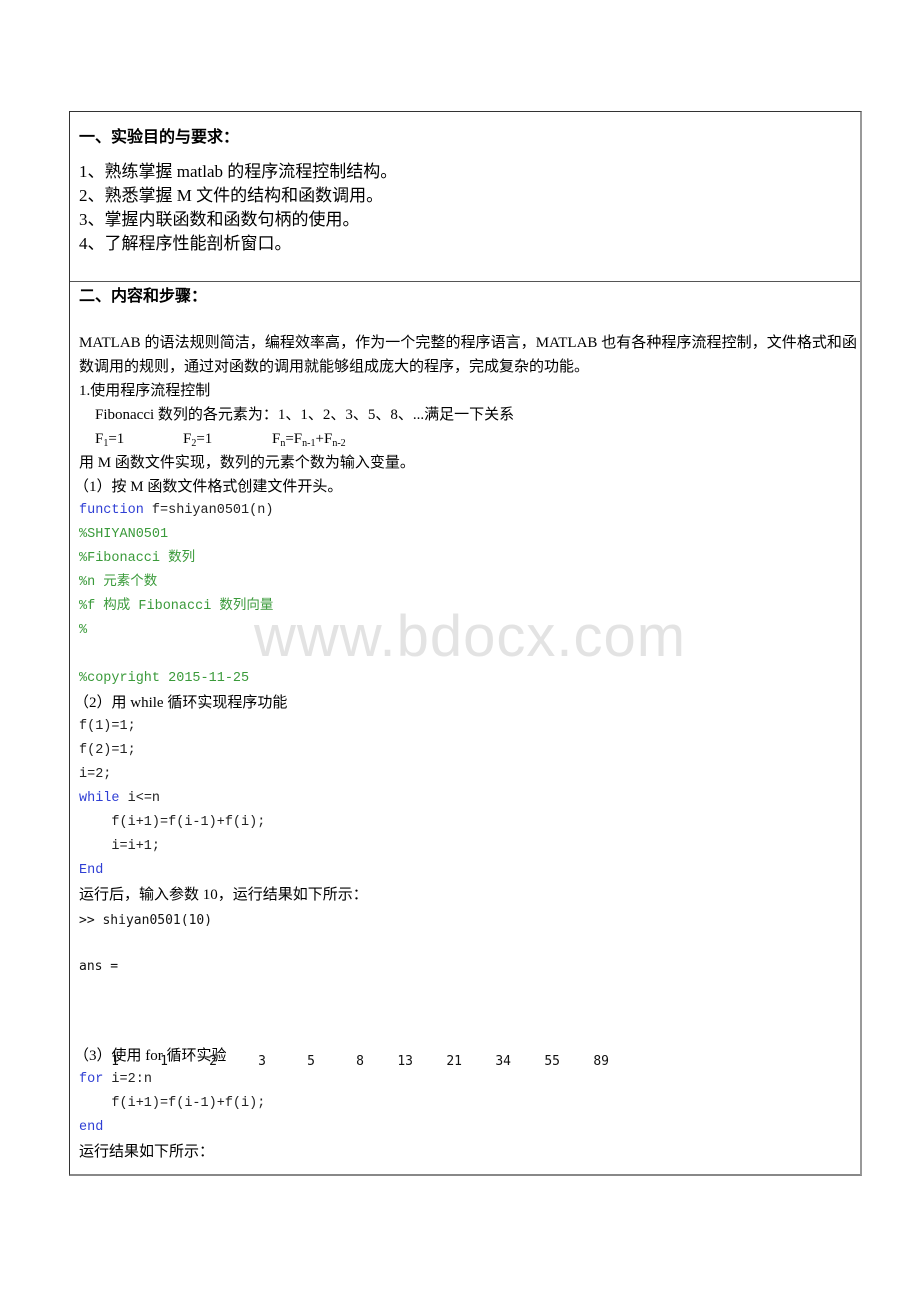  Describe the element at coordinates (145, 391) in the screenshot. I see `step1-title: 1.使用程序流程控制` at that location.